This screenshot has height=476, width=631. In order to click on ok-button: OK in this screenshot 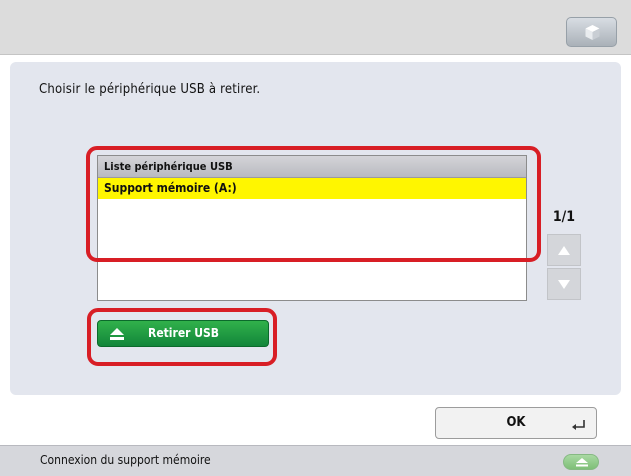, I will do `click(516, 423)`.